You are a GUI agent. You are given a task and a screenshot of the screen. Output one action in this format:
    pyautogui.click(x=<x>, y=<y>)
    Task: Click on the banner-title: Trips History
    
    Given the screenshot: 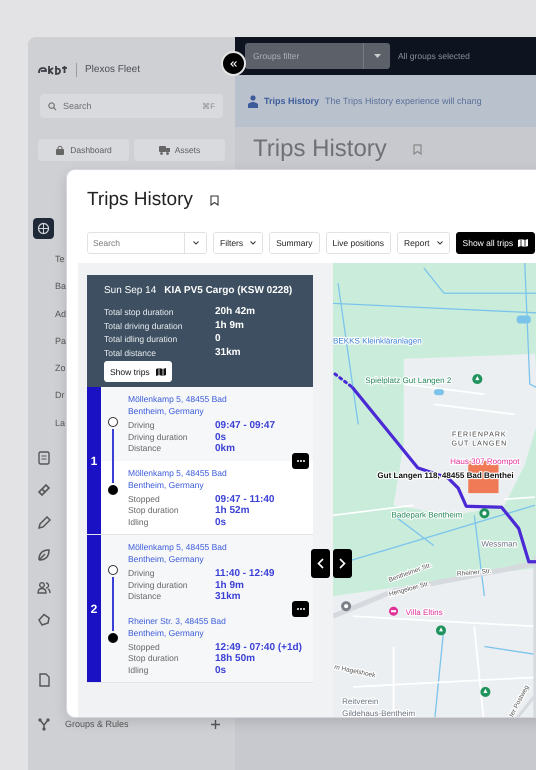 What is the action you would take?
    pyautogui.click(x=292, y=101)
    